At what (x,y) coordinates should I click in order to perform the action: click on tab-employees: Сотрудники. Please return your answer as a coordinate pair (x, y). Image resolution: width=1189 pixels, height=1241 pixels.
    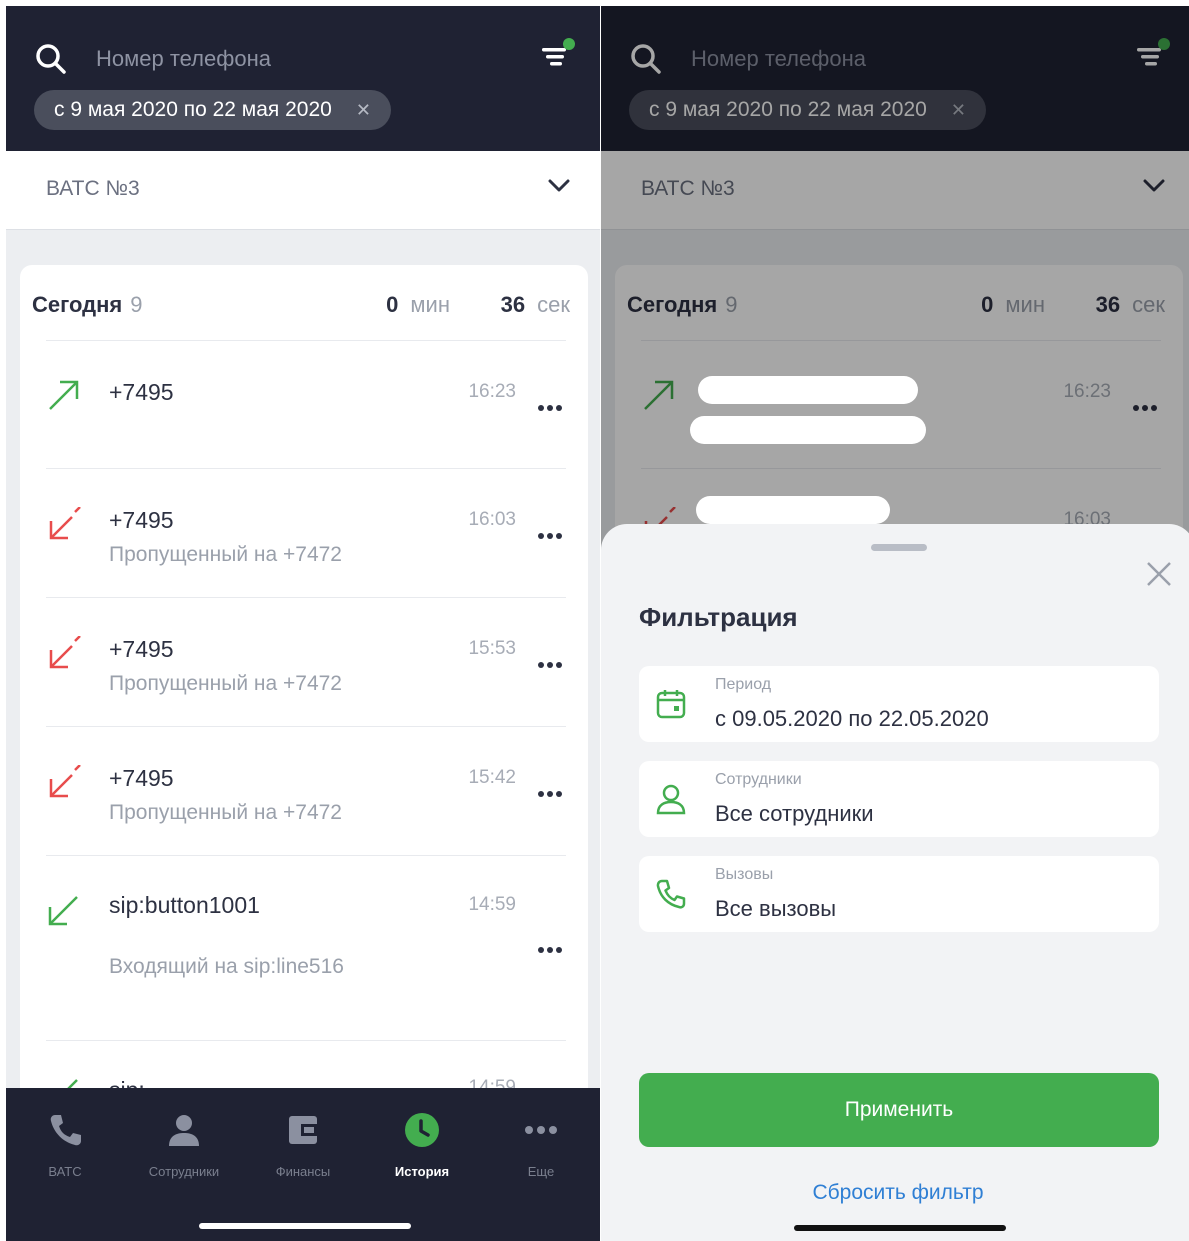
    Looking at the image, I should click on (184, 1143).